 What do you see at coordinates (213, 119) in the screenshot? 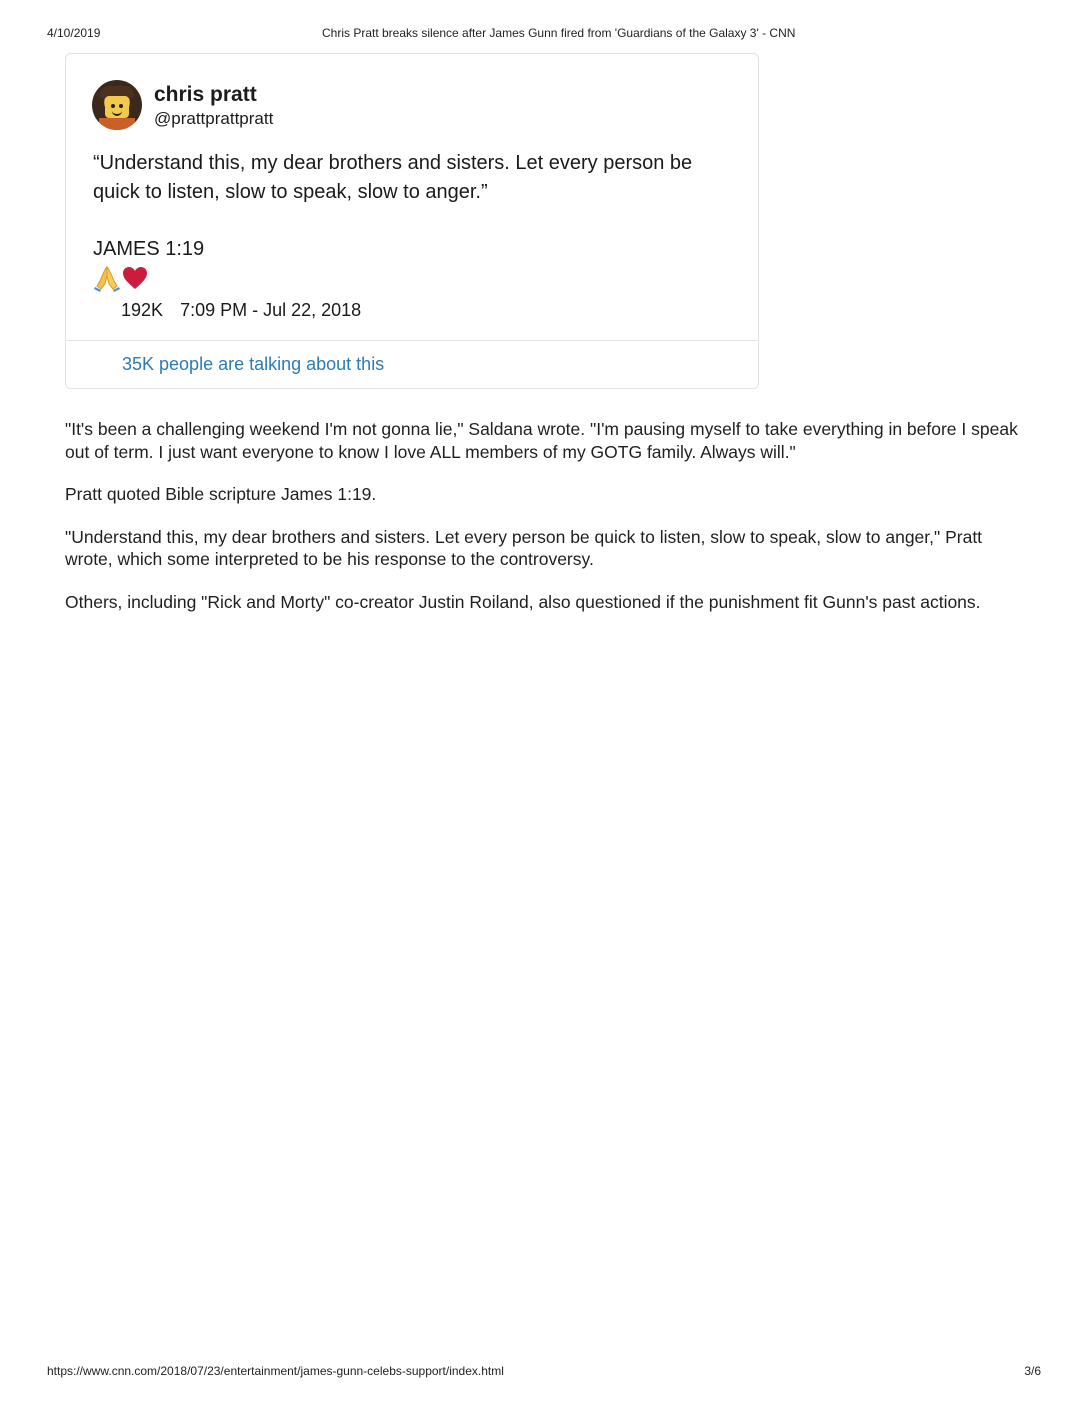
I see `tweet-author-handle: @prattprattpratt` at bounding box center [213, 119].